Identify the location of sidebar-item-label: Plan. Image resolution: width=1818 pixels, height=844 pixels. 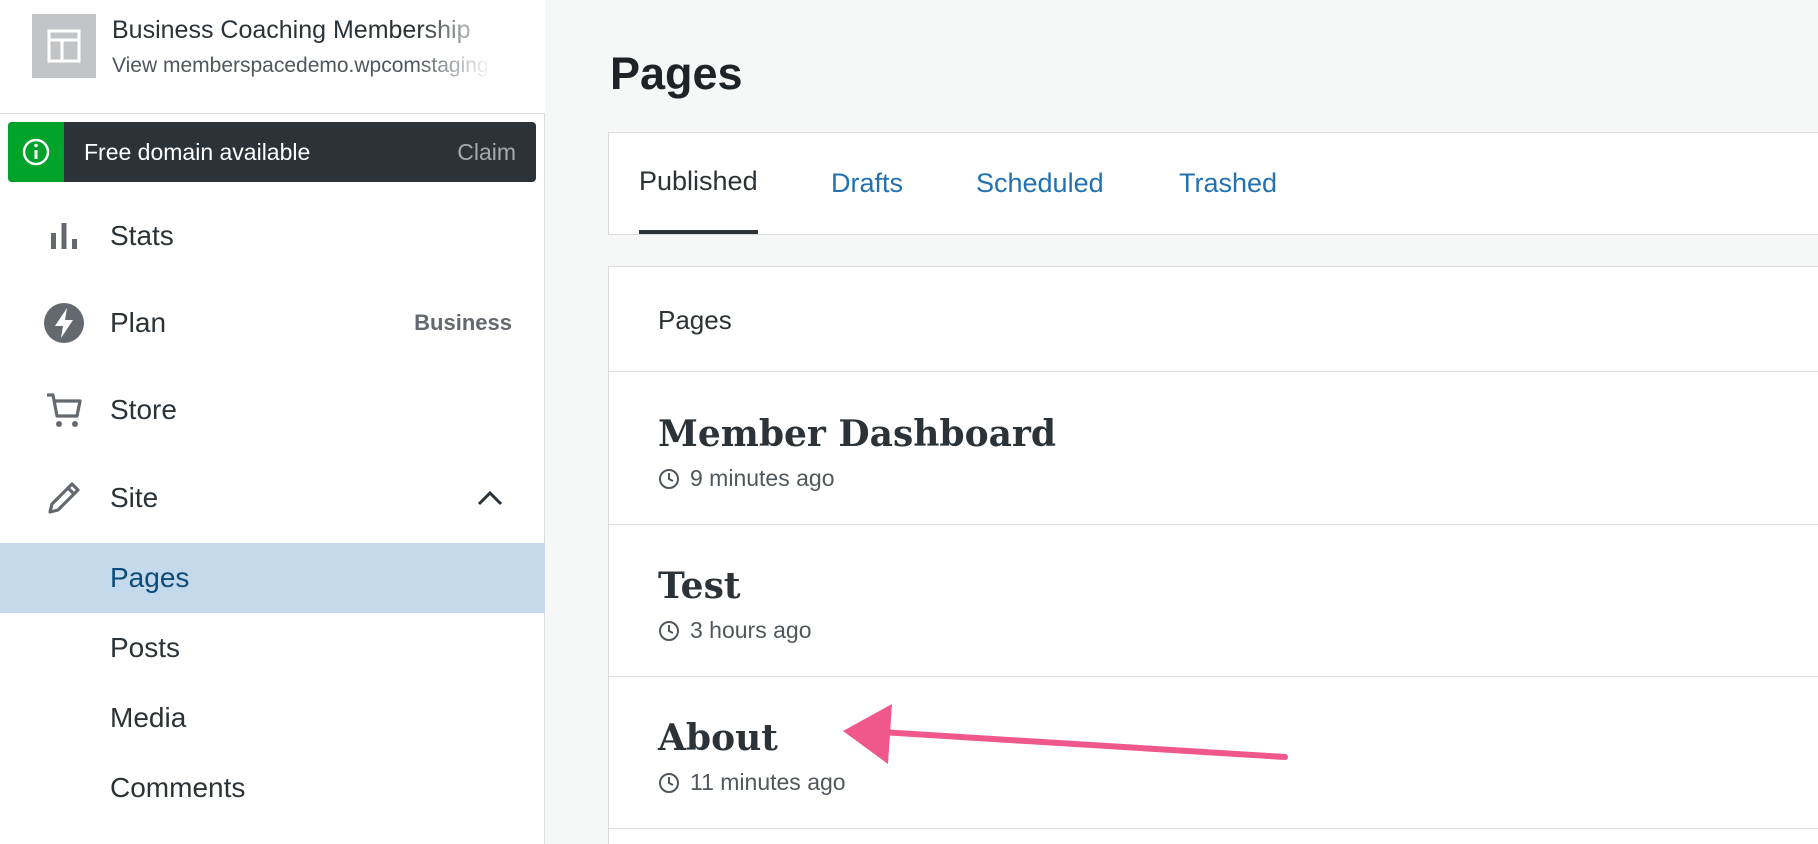
(138, 322).